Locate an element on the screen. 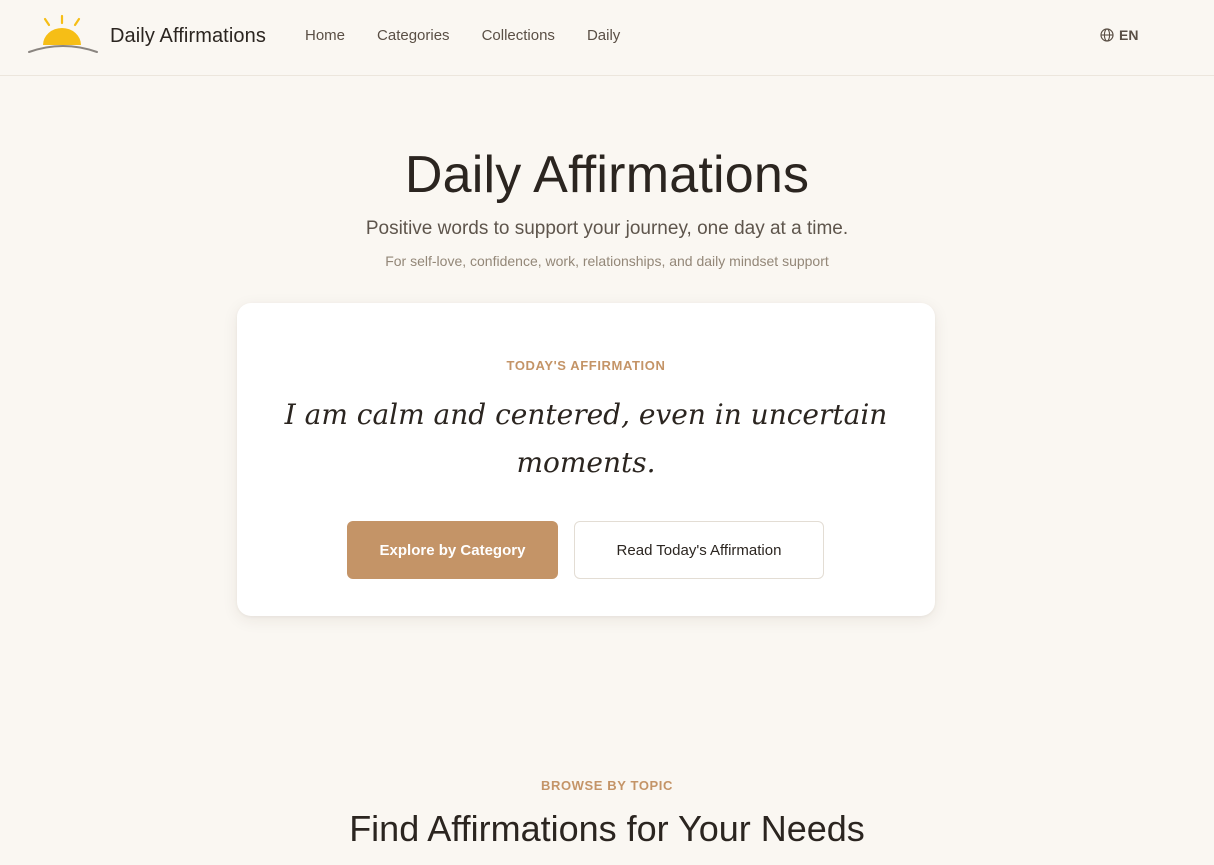 The height and width of the screenshot is (865, 1214). globe-icon is located at coordinates (1107, 35).